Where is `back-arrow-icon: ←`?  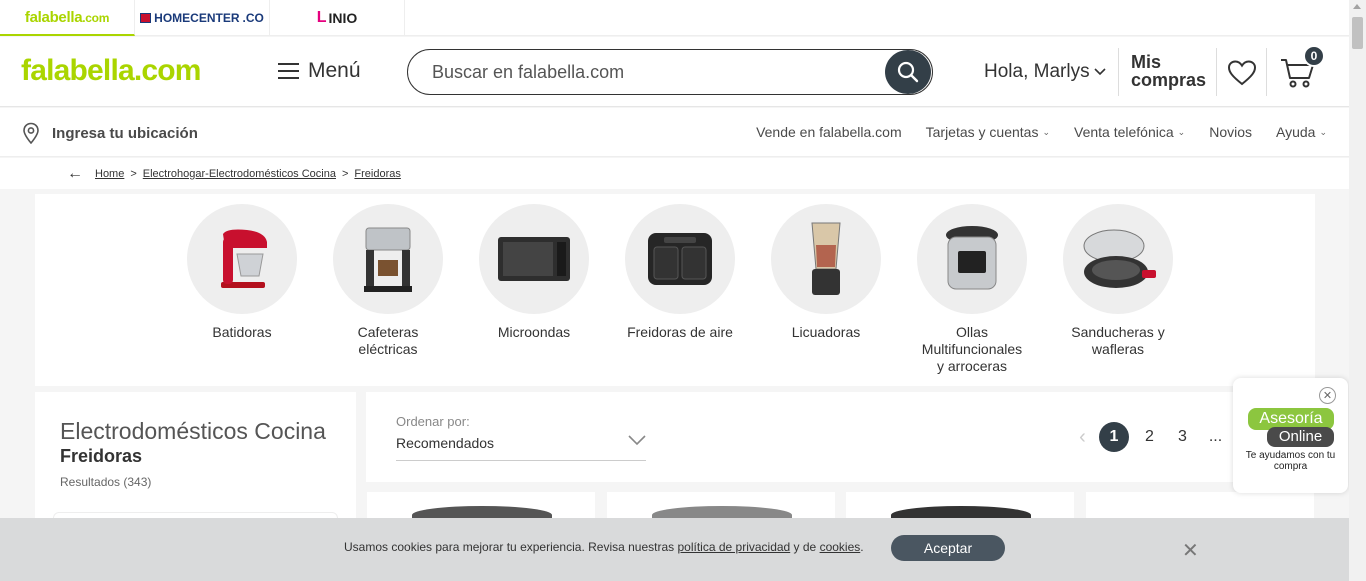
back-arrow-icon: ← is located at coordinates (75, 174).